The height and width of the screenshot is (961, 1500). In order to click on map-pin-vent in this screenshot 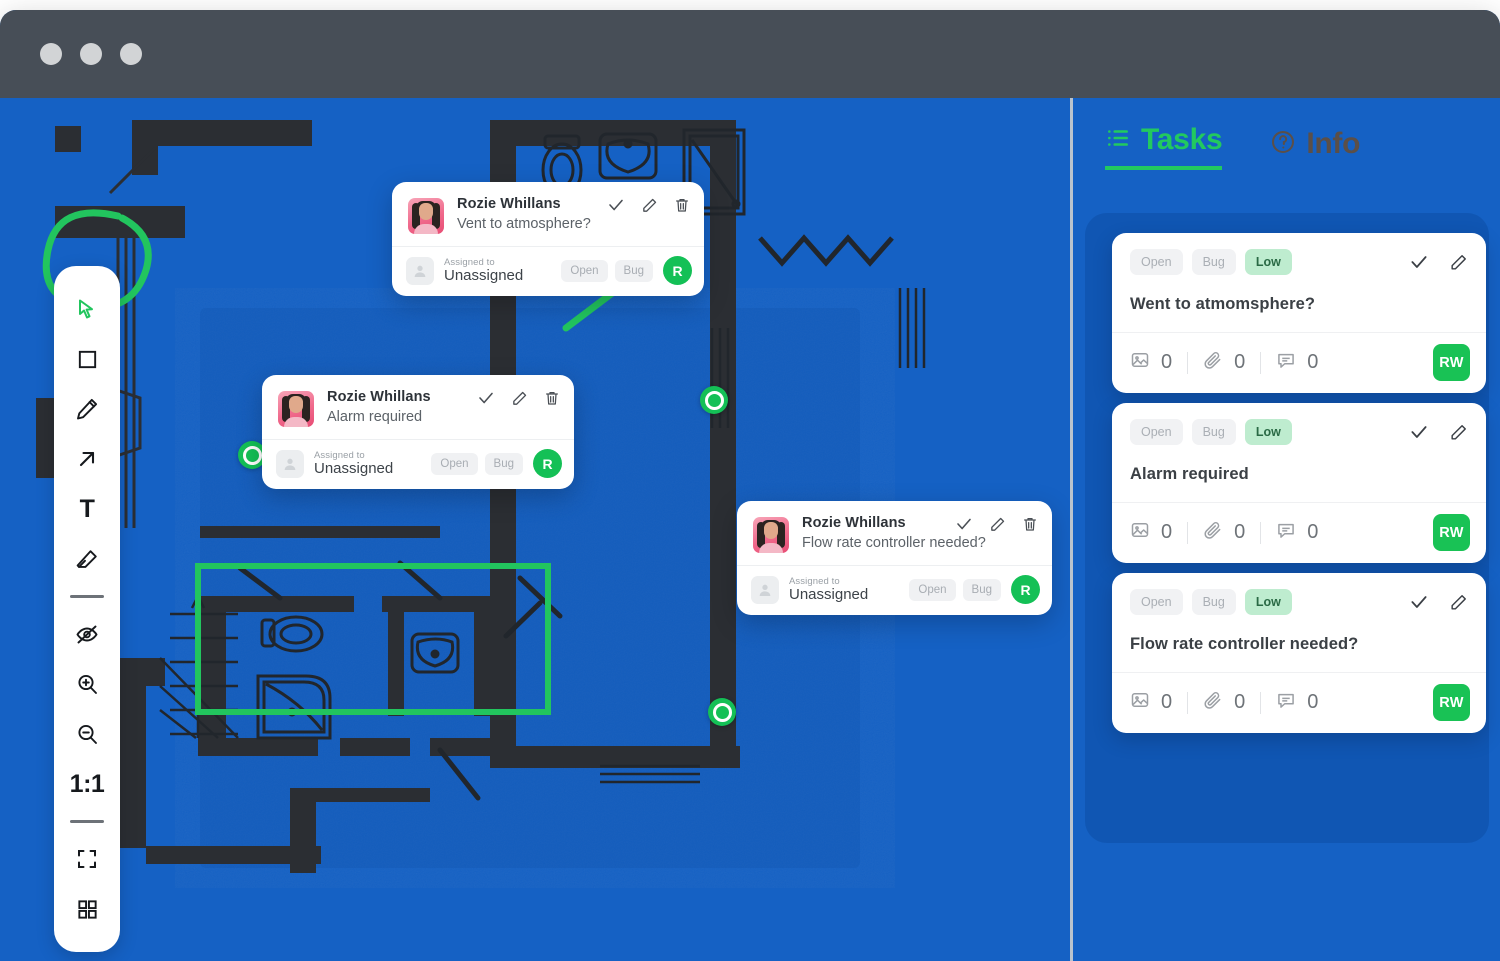, I will do `click(714, 400)`.